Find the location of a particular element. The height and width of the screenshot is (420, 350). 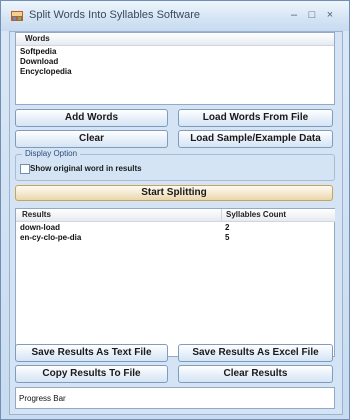

progress-bar: Progress Bar is located at coordinates (175, 398).